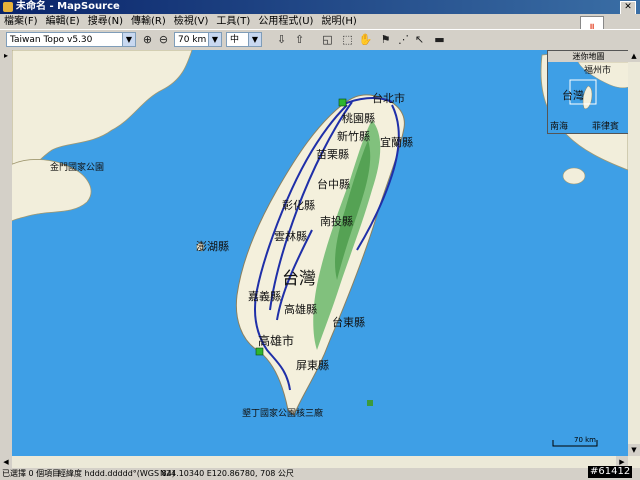 The width and height of the screenshot is (640, 480). What do you see at coordinates (191, 21) in the screenshot?
I see `menu-view: 檢視(V)` at bounding box center [191, 21].